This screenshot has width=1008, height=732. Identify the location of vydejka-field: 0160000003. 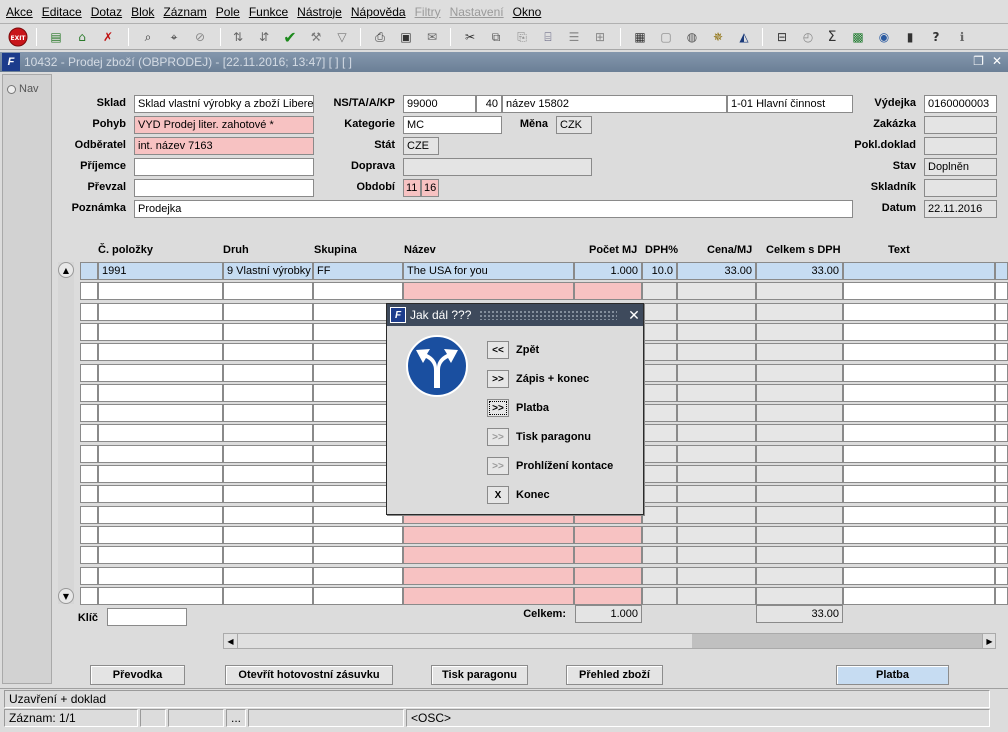
(960, 104).